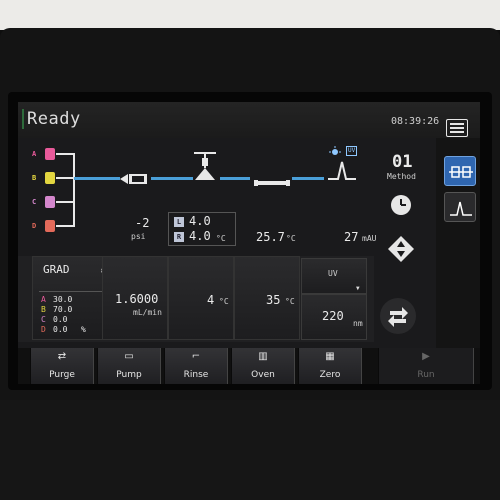  I want to click on oven-temp-cell: 35 °C, so click(267, 298).